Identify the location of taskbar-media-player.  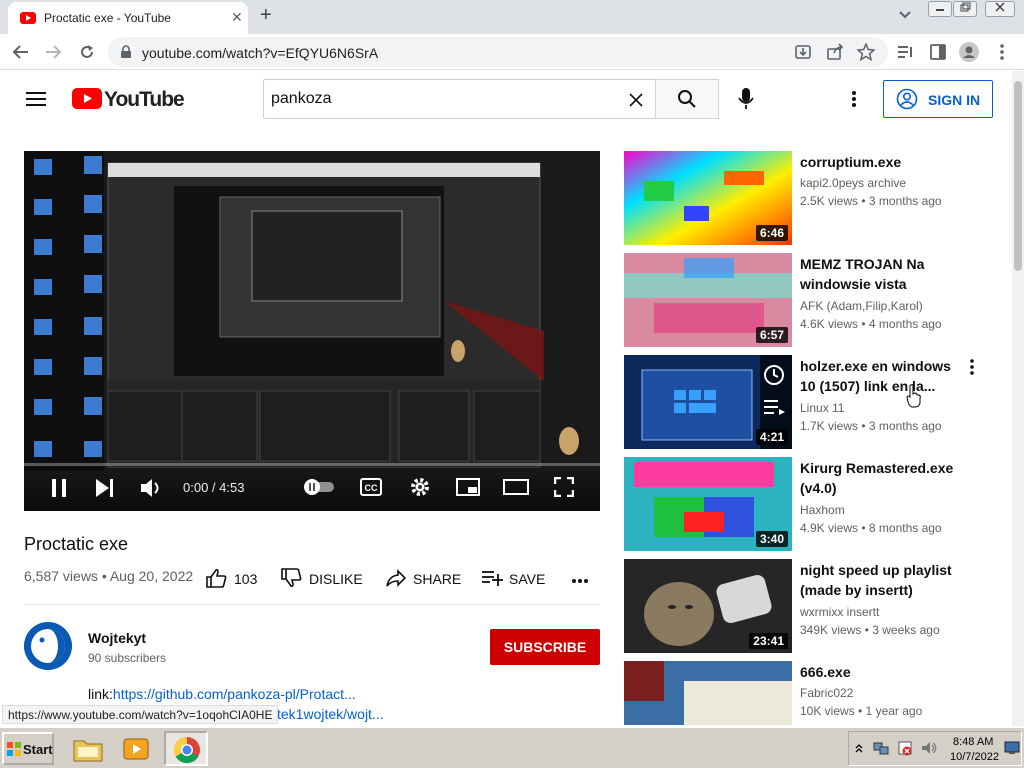
(136, 748).